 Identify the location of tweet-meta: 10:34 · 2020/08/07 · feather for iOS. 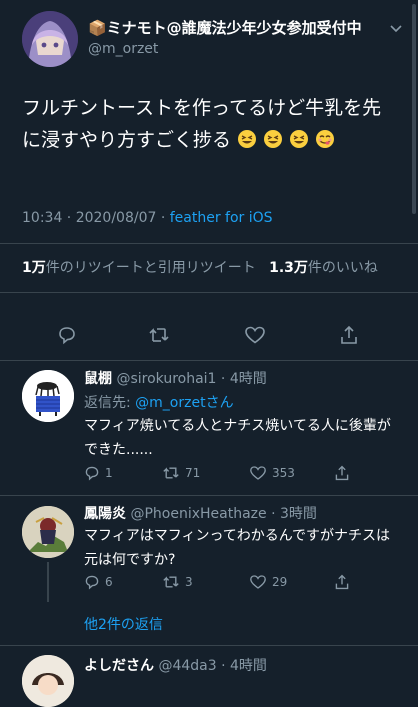
(147, 218).